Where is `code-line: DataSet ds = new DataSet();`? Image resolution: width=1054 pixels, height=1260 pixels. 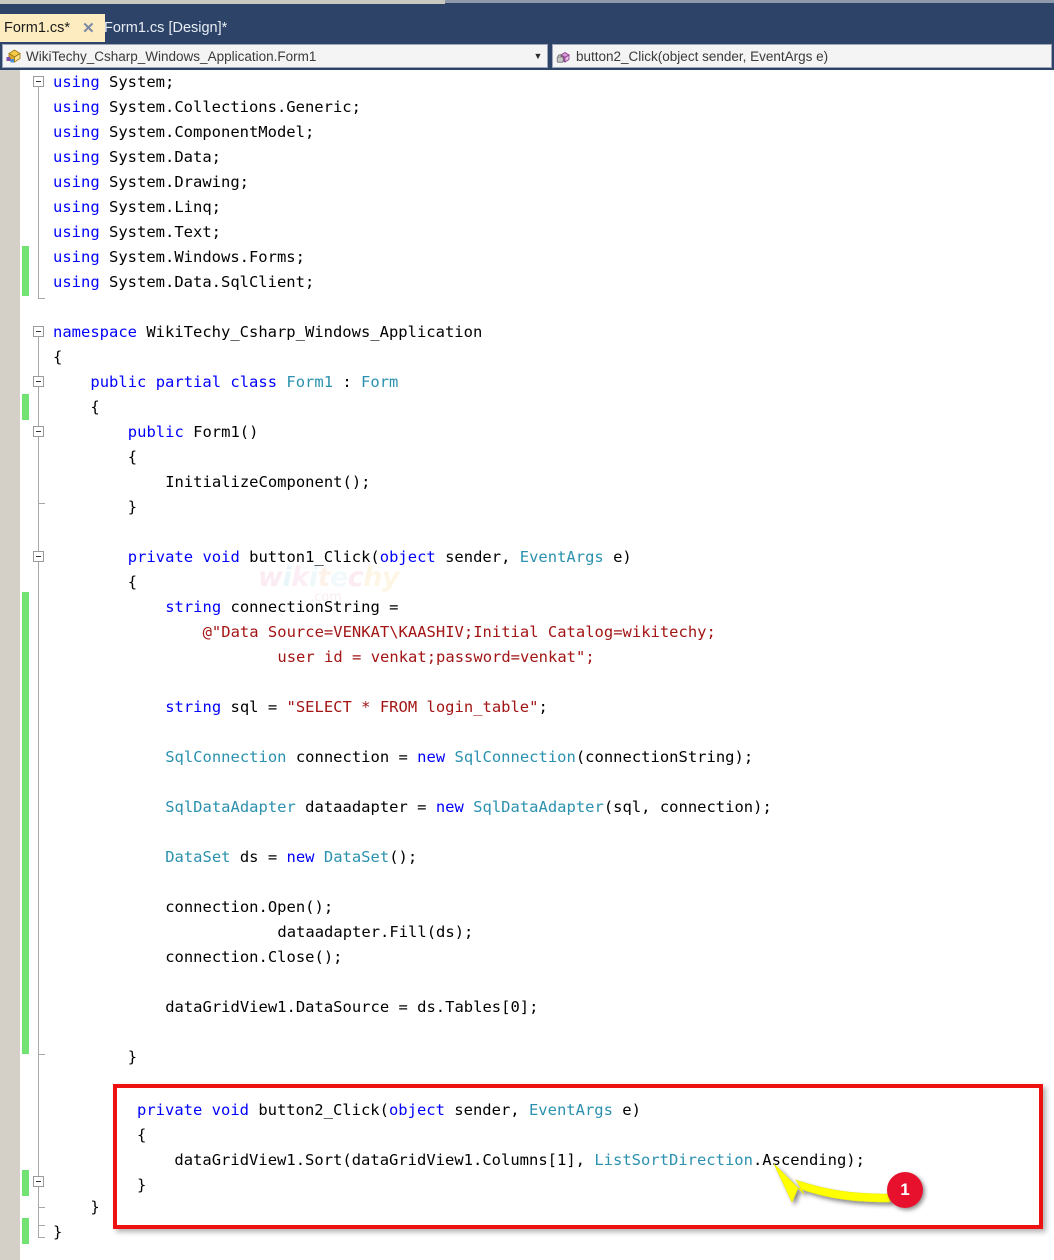 code-line: DataSet ds = new DataSet(); is located at coordinates (291, 857).